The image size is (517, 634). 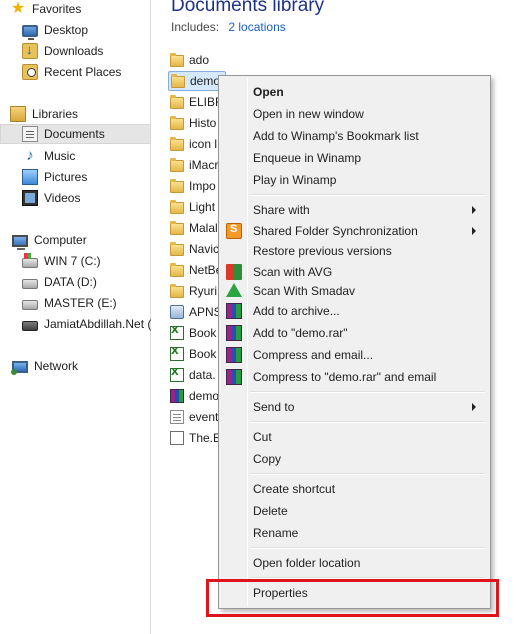 I want to click on menu-item-scan-smadav: Scan With Smadav, so click(x=354, y=291).